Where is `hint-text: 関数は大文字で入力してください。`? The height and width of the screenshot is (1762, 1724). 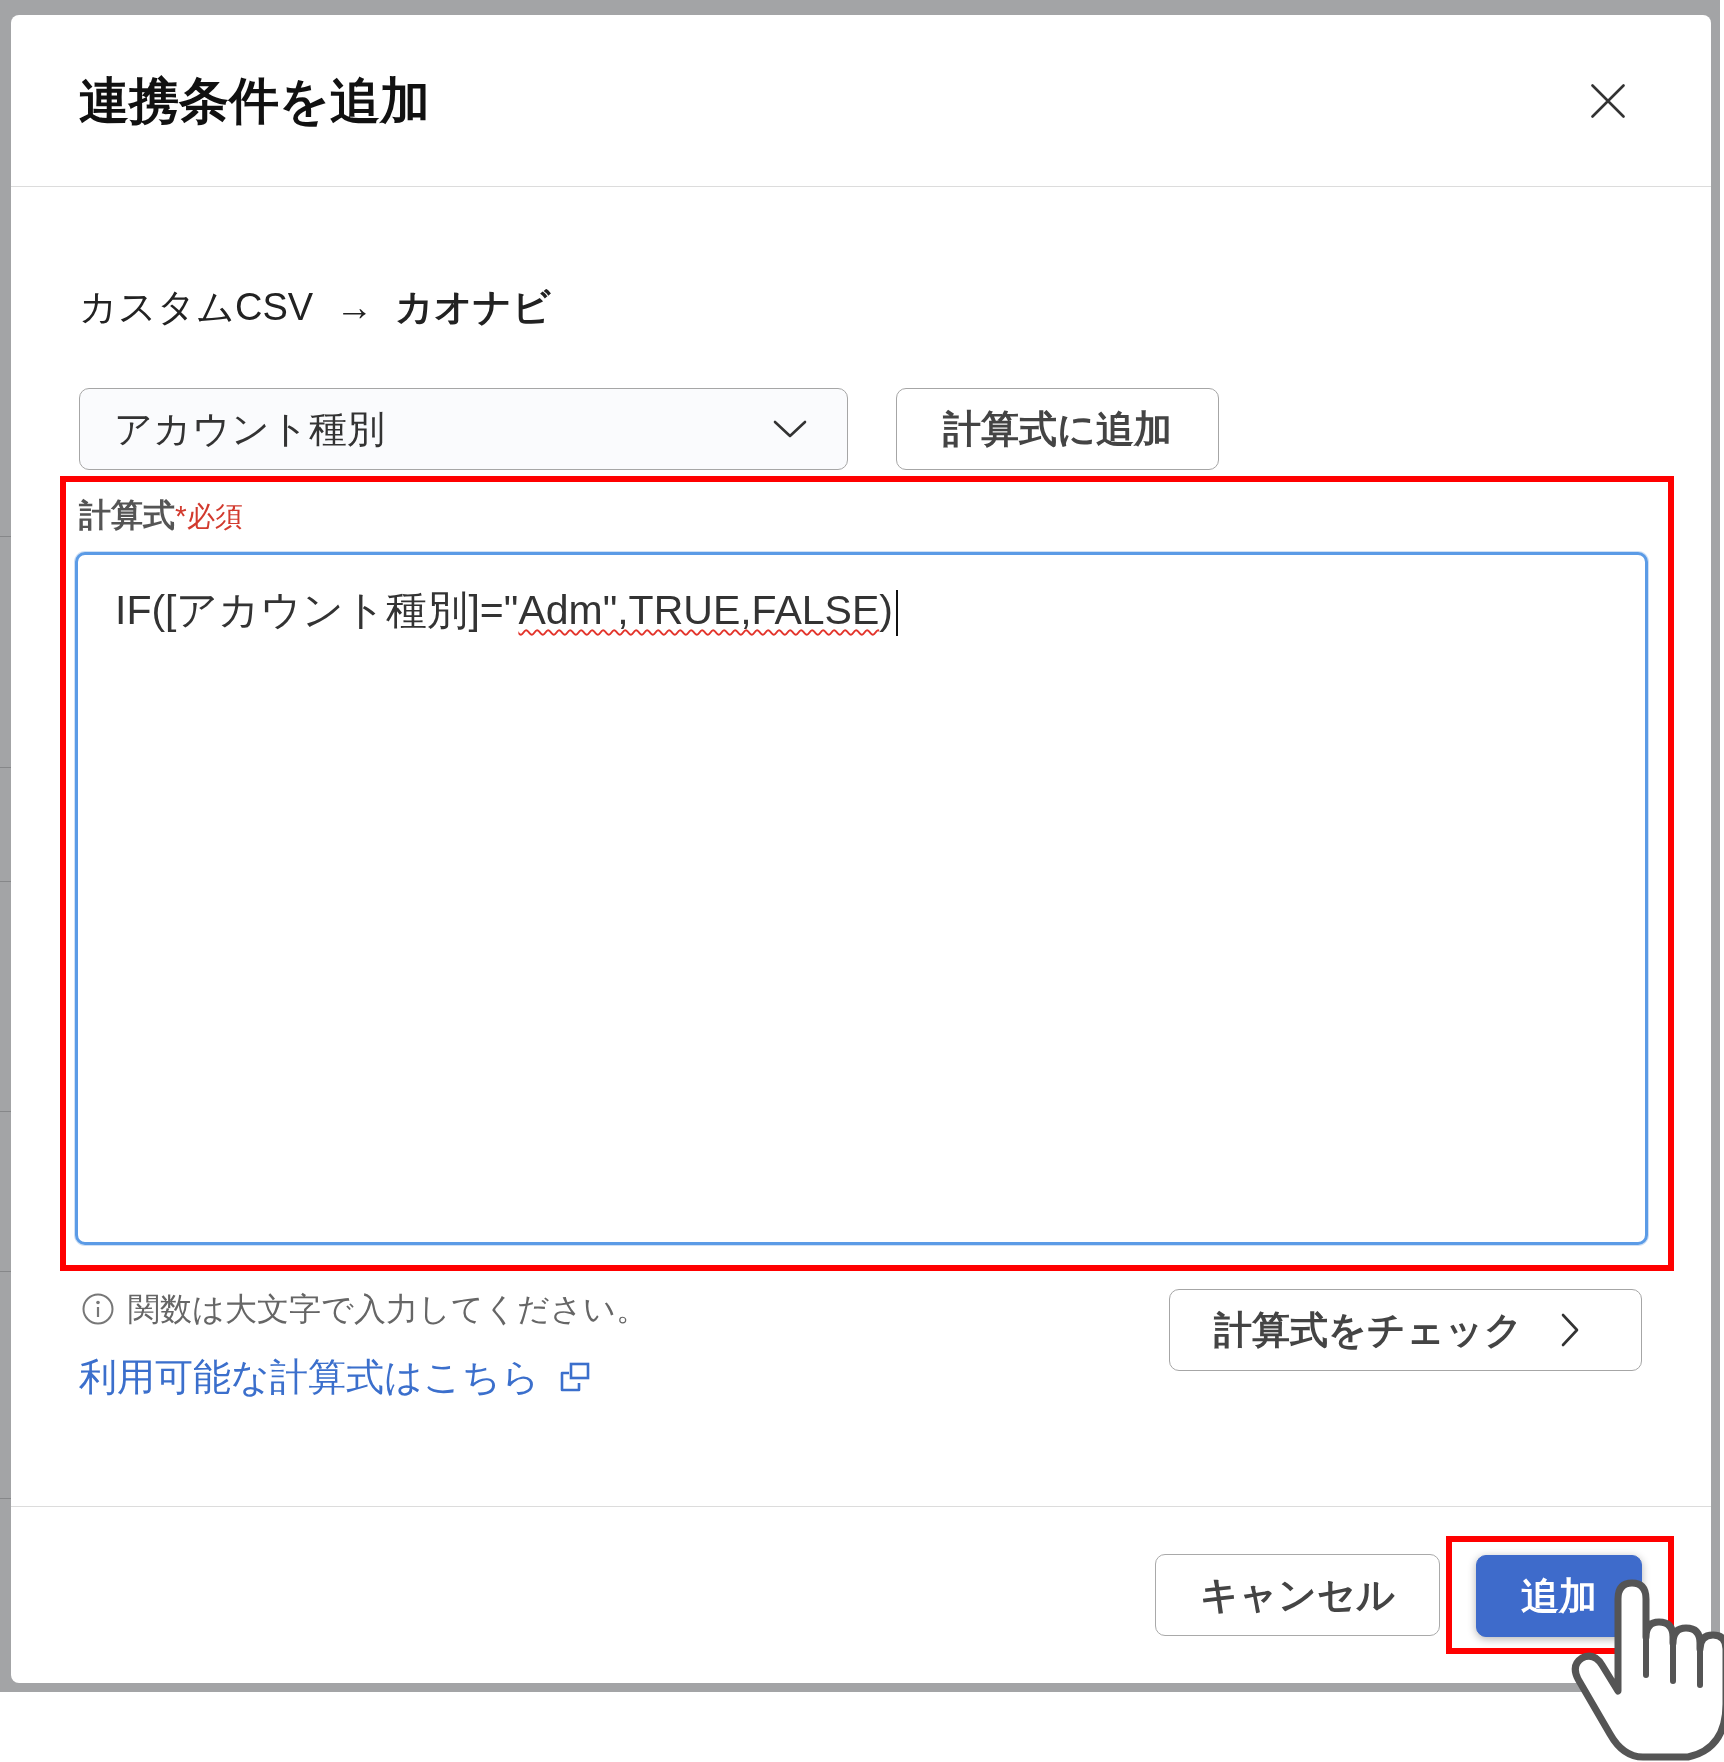
hint-text: 関数は大文字で入力してください。 is located at coordinates (388, 1309).